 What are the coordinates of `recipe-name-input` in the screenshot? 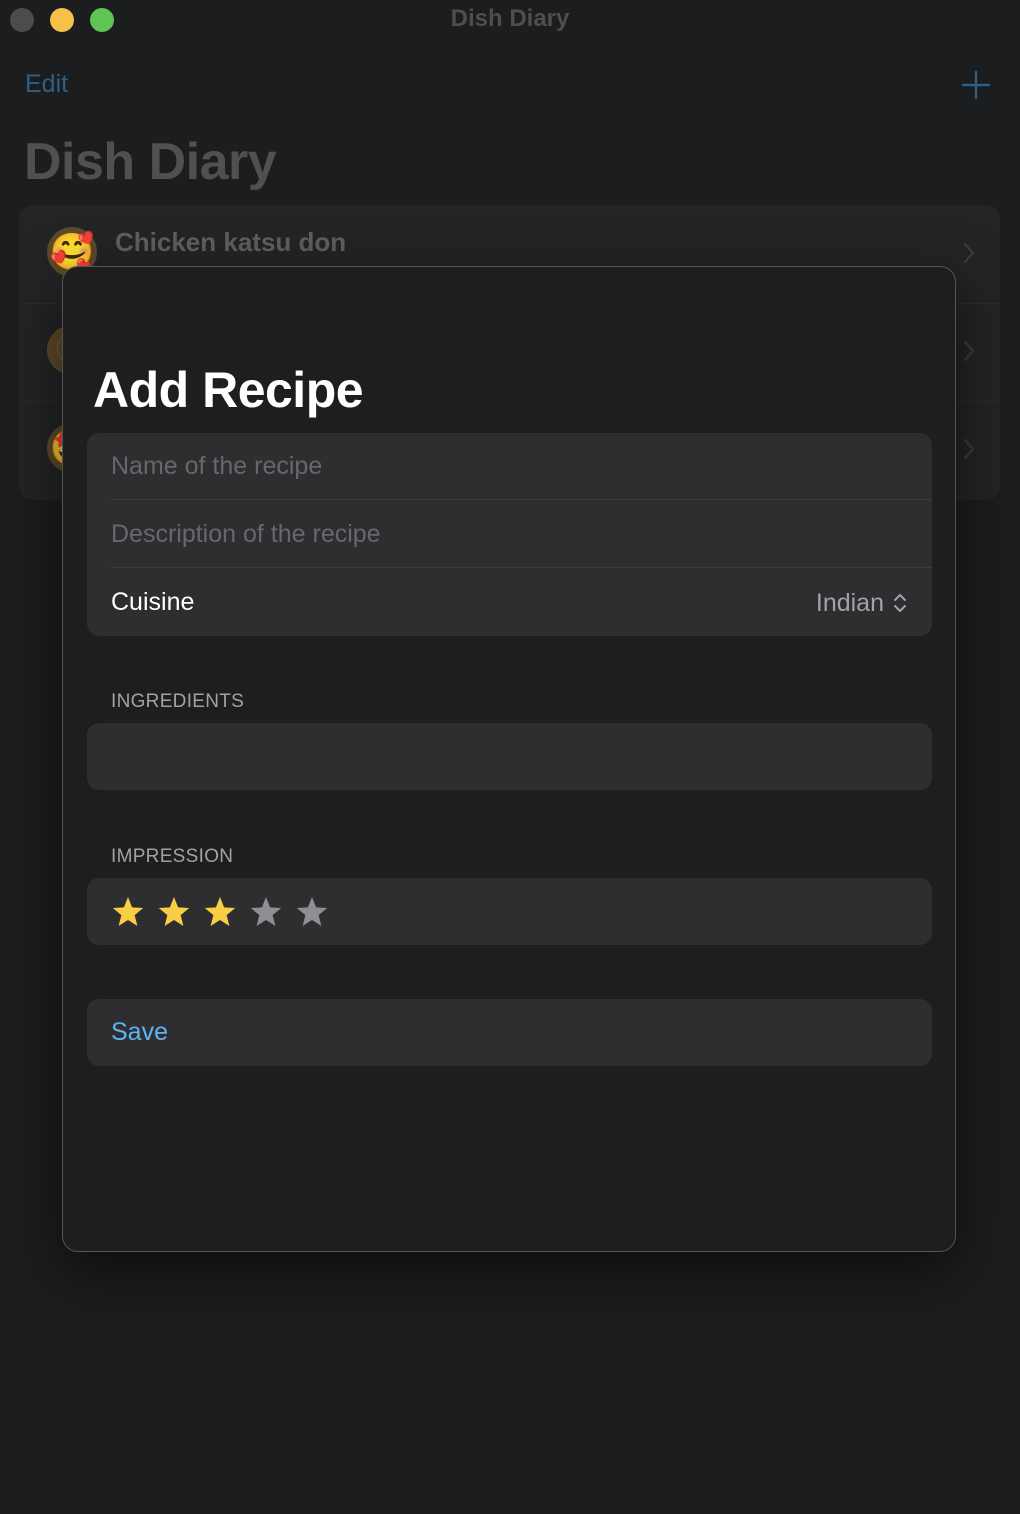 It's located at (506, 466).